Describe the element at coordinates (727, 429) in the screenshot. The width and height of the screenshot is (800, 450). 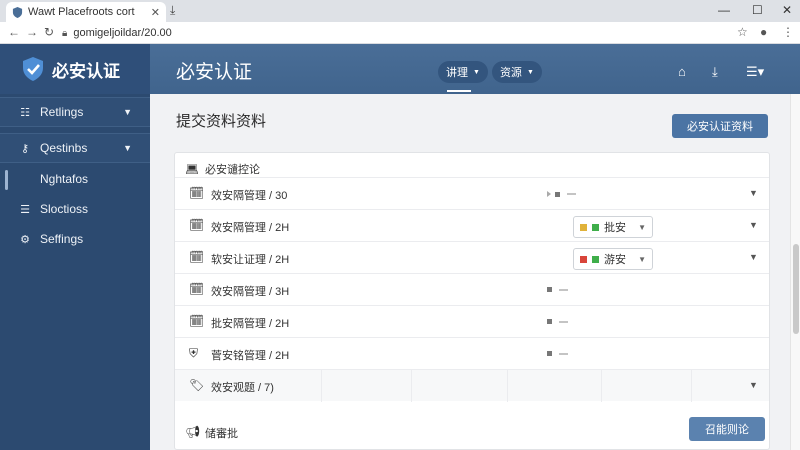
I see `footer-action-button: 召能则论` at that location.